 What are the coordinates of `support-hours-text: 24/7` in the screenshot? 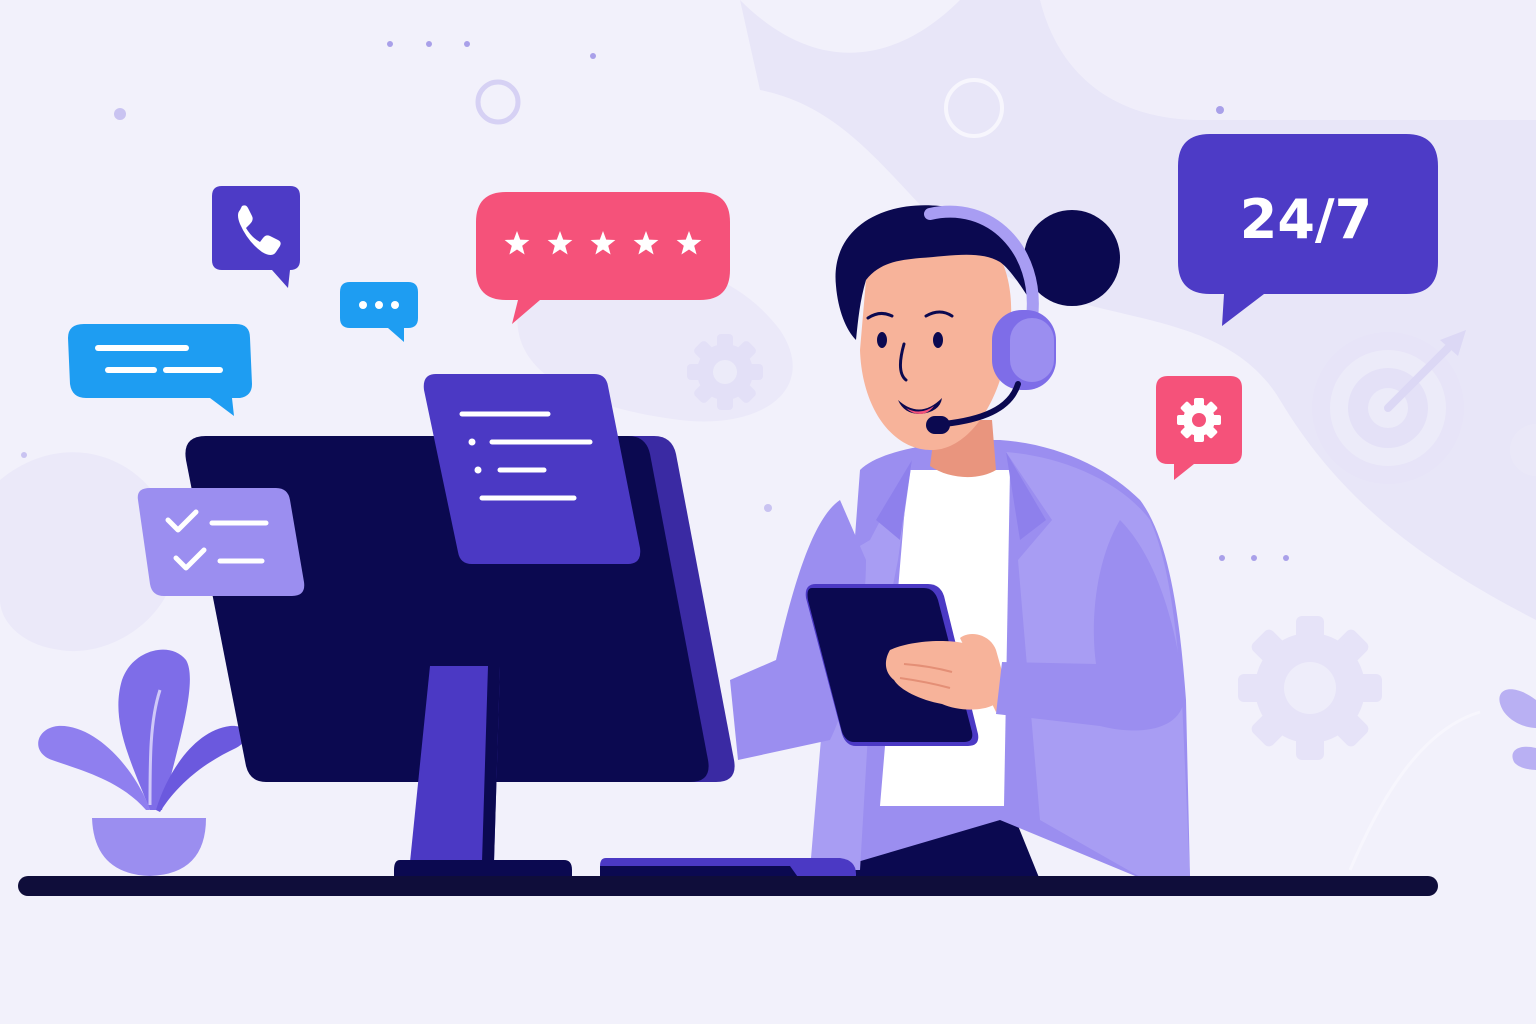 It's located at (1306, 219).